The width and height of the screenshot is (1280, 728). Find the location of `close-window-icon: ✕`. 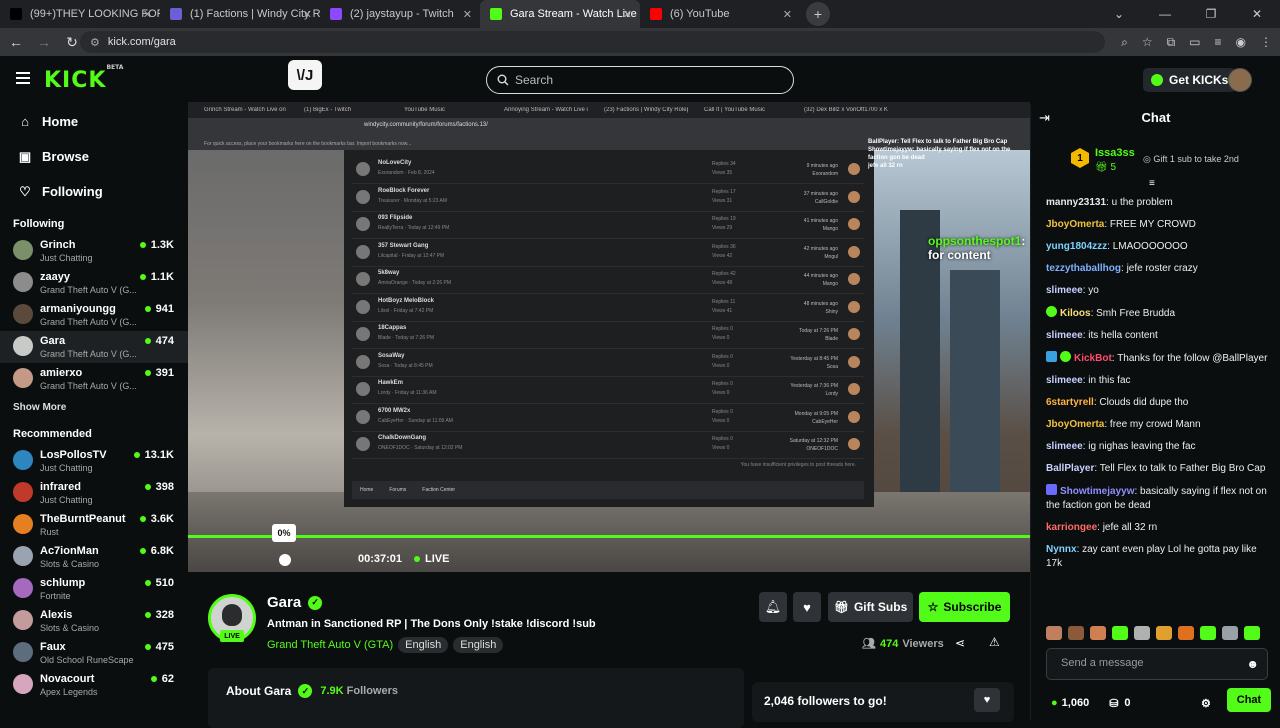

close-window-icon: ✕ is located at coordinates (1257, 14).